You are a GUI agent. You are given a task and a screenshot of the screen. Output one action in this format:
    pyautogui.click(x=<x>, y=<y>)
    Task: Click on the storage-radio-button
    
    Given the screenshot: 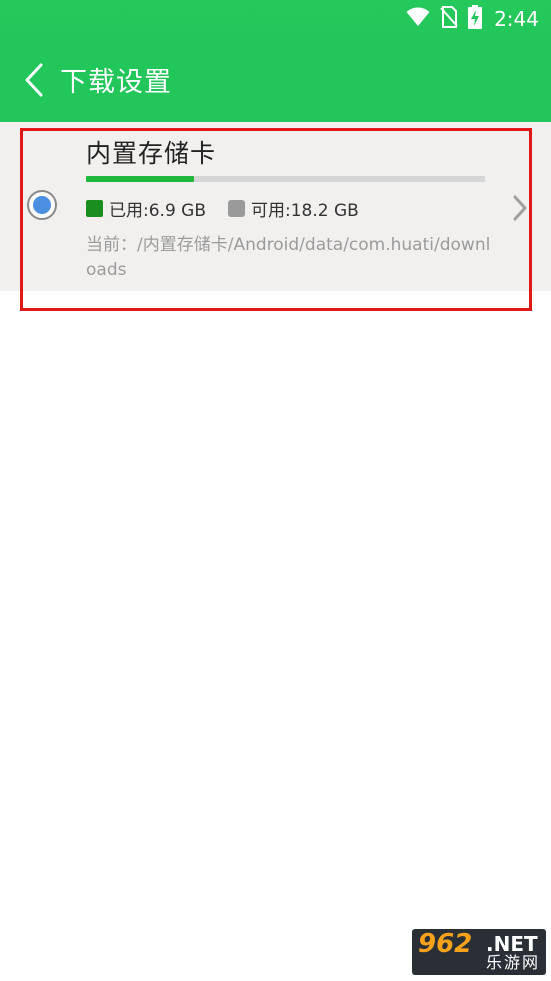 What is the action you would take?
    pyautogui.click(x=42, y=205)
    